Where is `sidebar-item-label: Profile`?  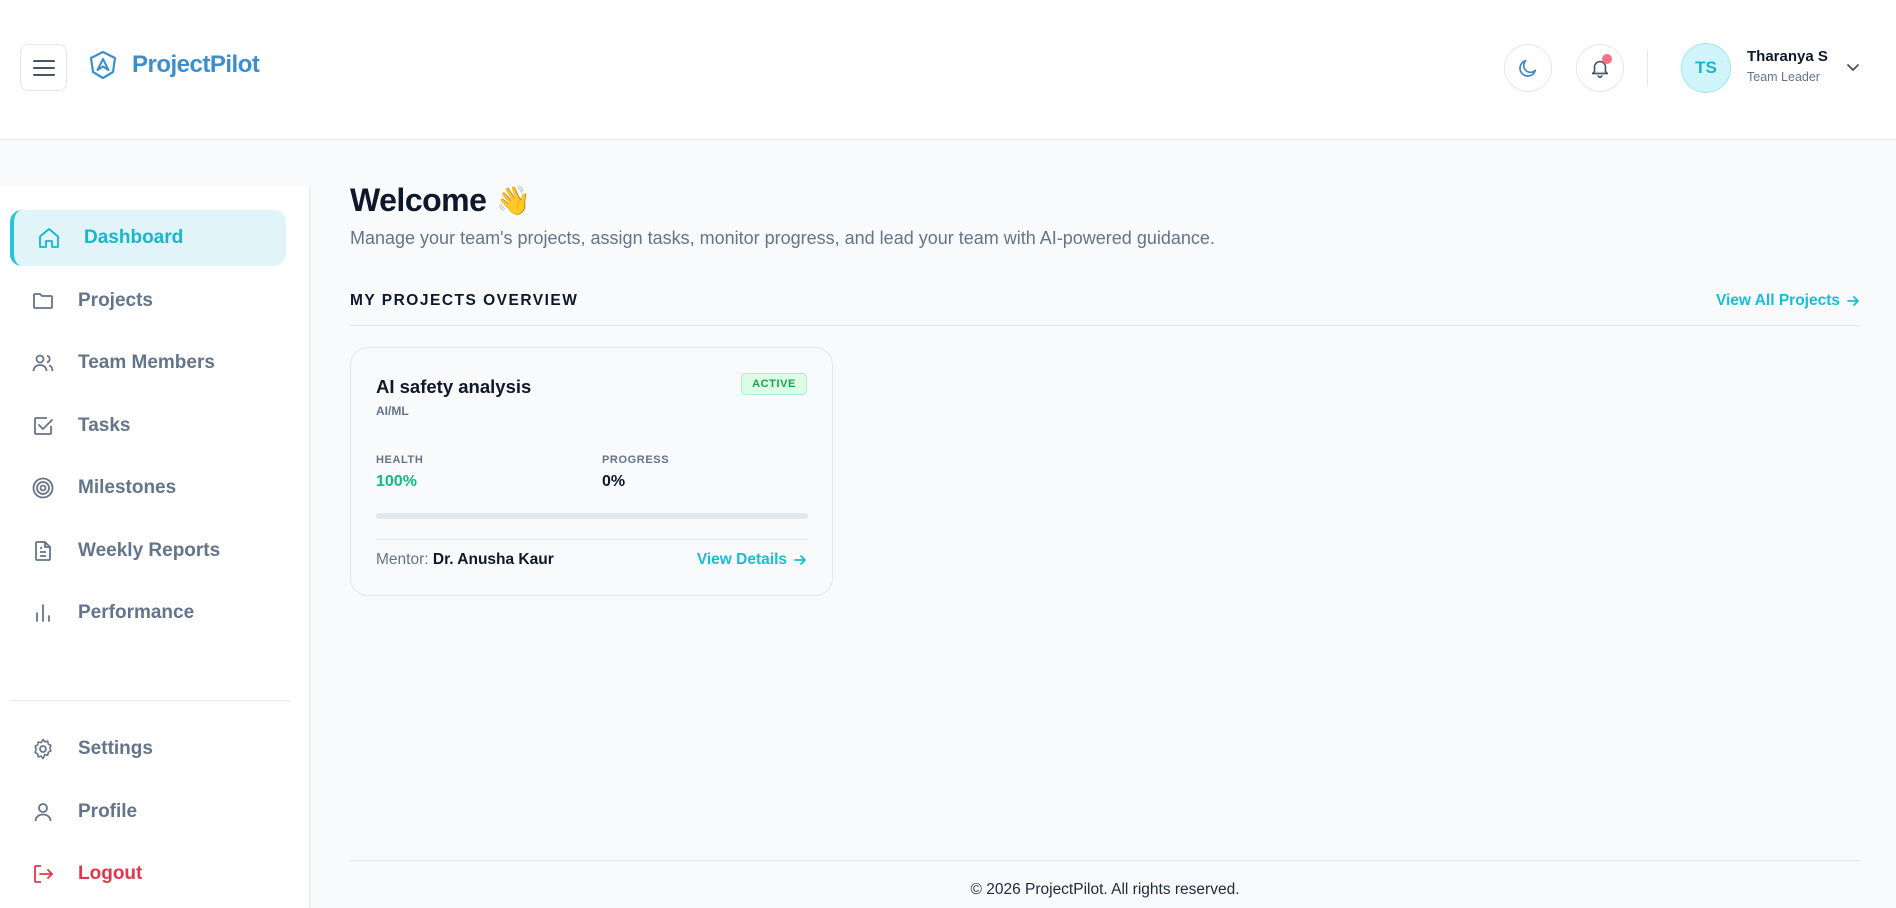 sidebar-item-label: Profile is located at coordinates (108, 811).